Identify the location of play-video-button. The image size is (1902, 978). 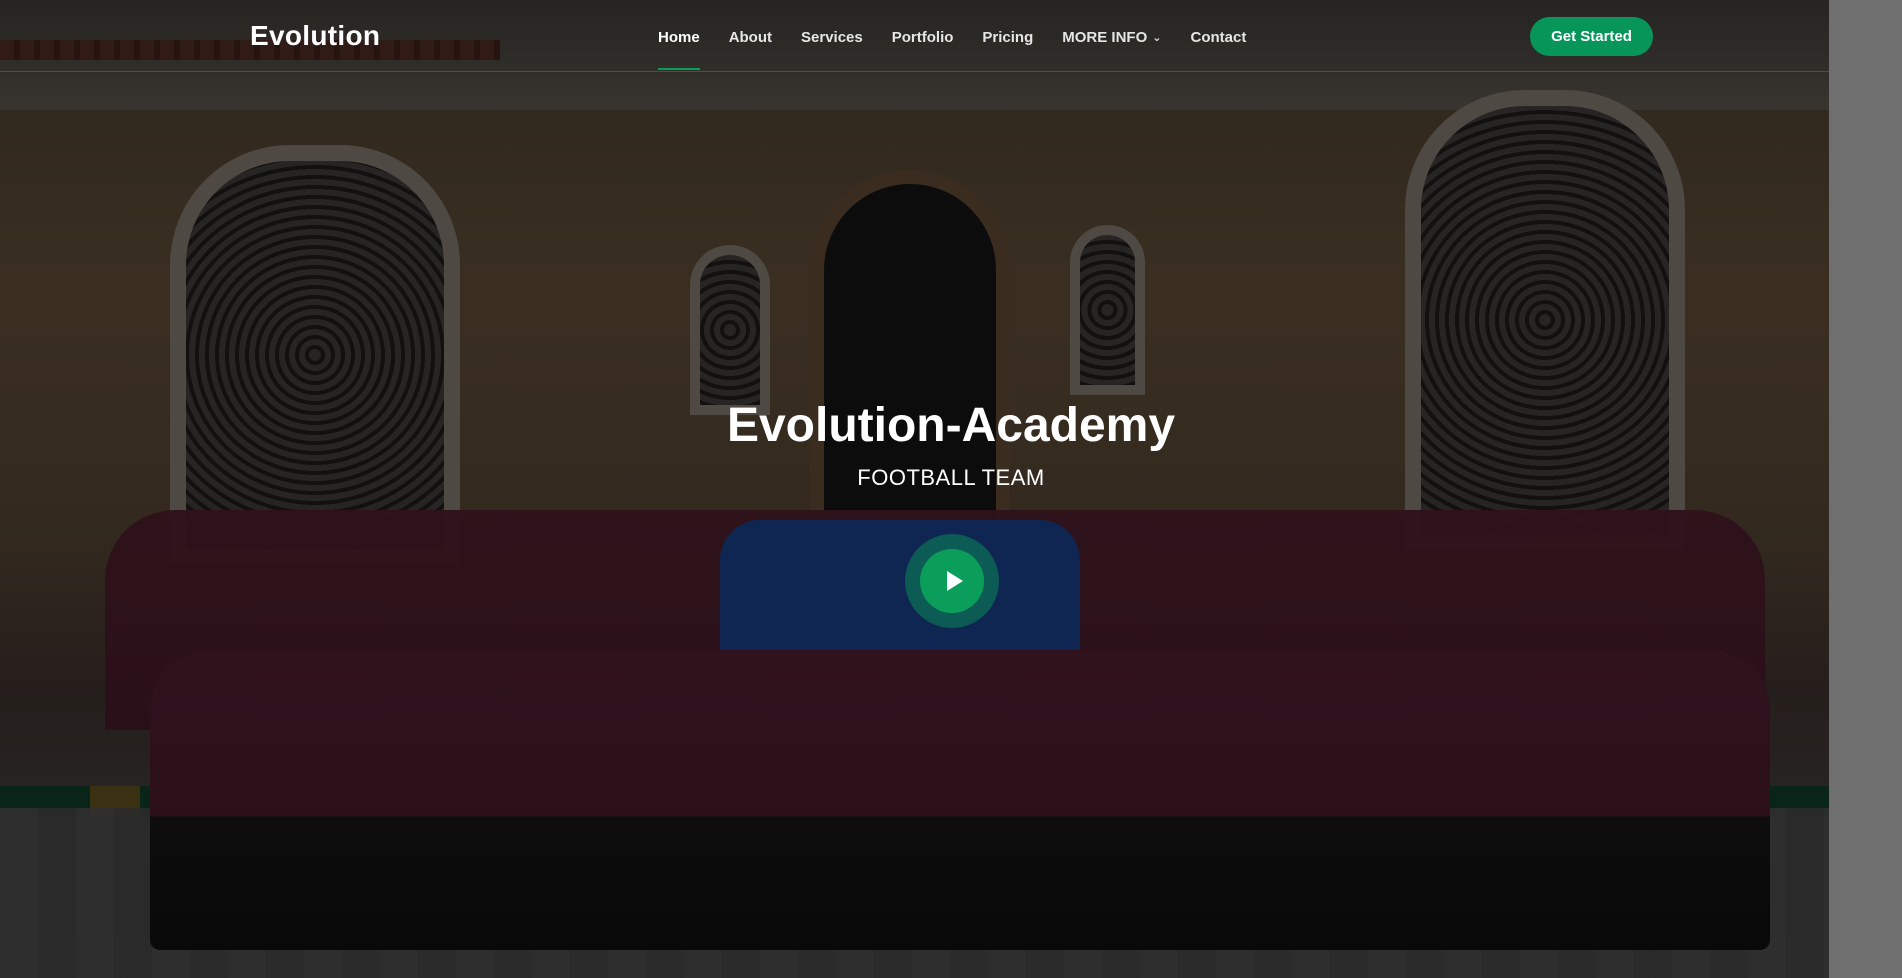
(952, 581).